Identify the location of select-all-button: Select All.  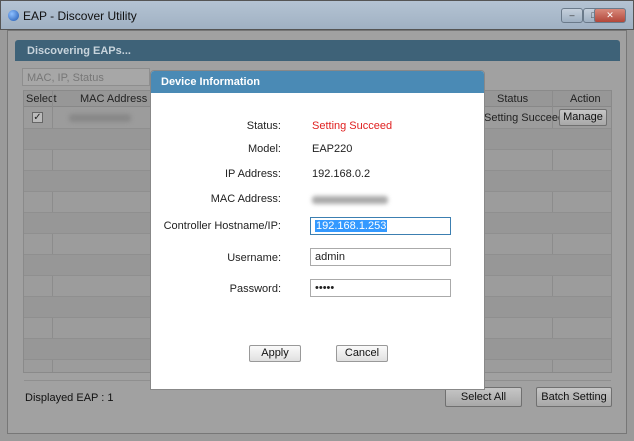
(483, 397).